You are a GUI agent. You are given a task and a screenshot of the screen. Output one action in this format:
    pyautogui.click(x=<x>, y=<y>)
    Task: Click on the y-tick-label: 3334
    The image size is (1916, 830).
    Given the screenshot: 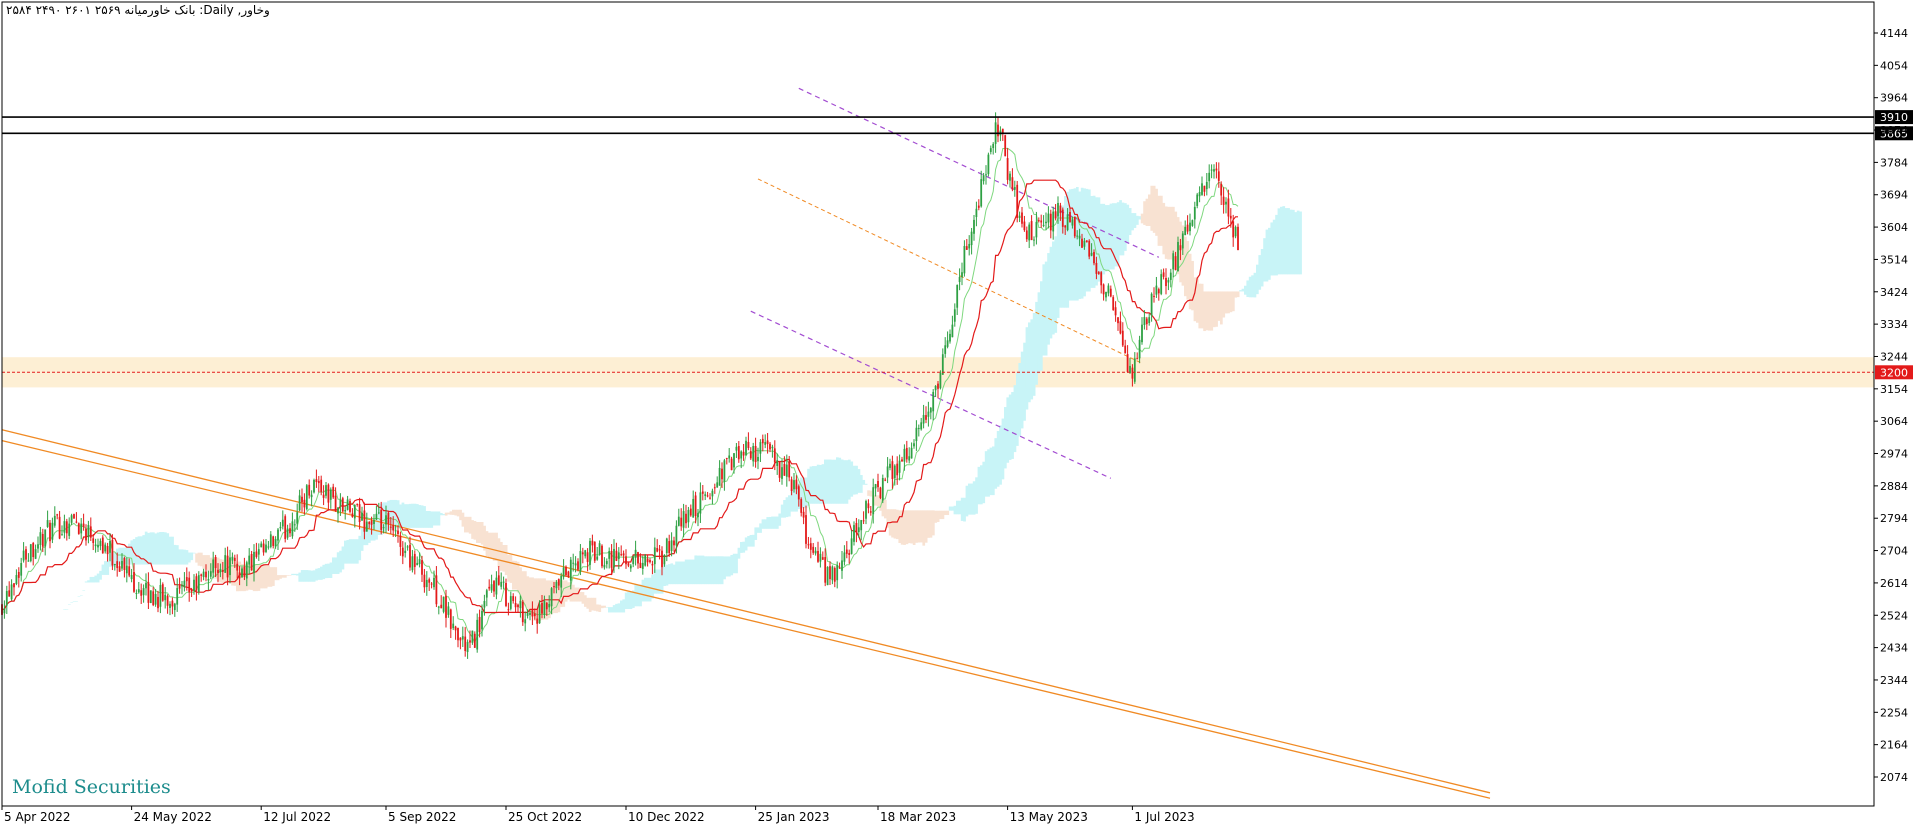 What is the action you would take?
    pyautogui.click(x=1894, y=324)
    